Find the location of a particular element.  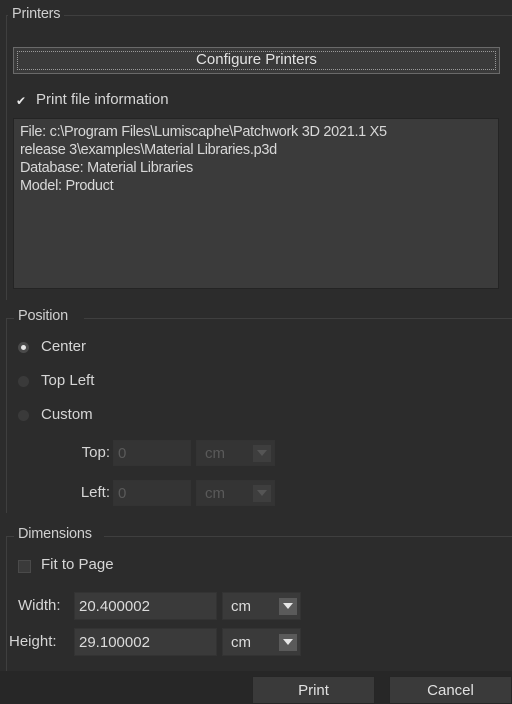

height-input: 29.100002 is located at coordinates (145, 642).